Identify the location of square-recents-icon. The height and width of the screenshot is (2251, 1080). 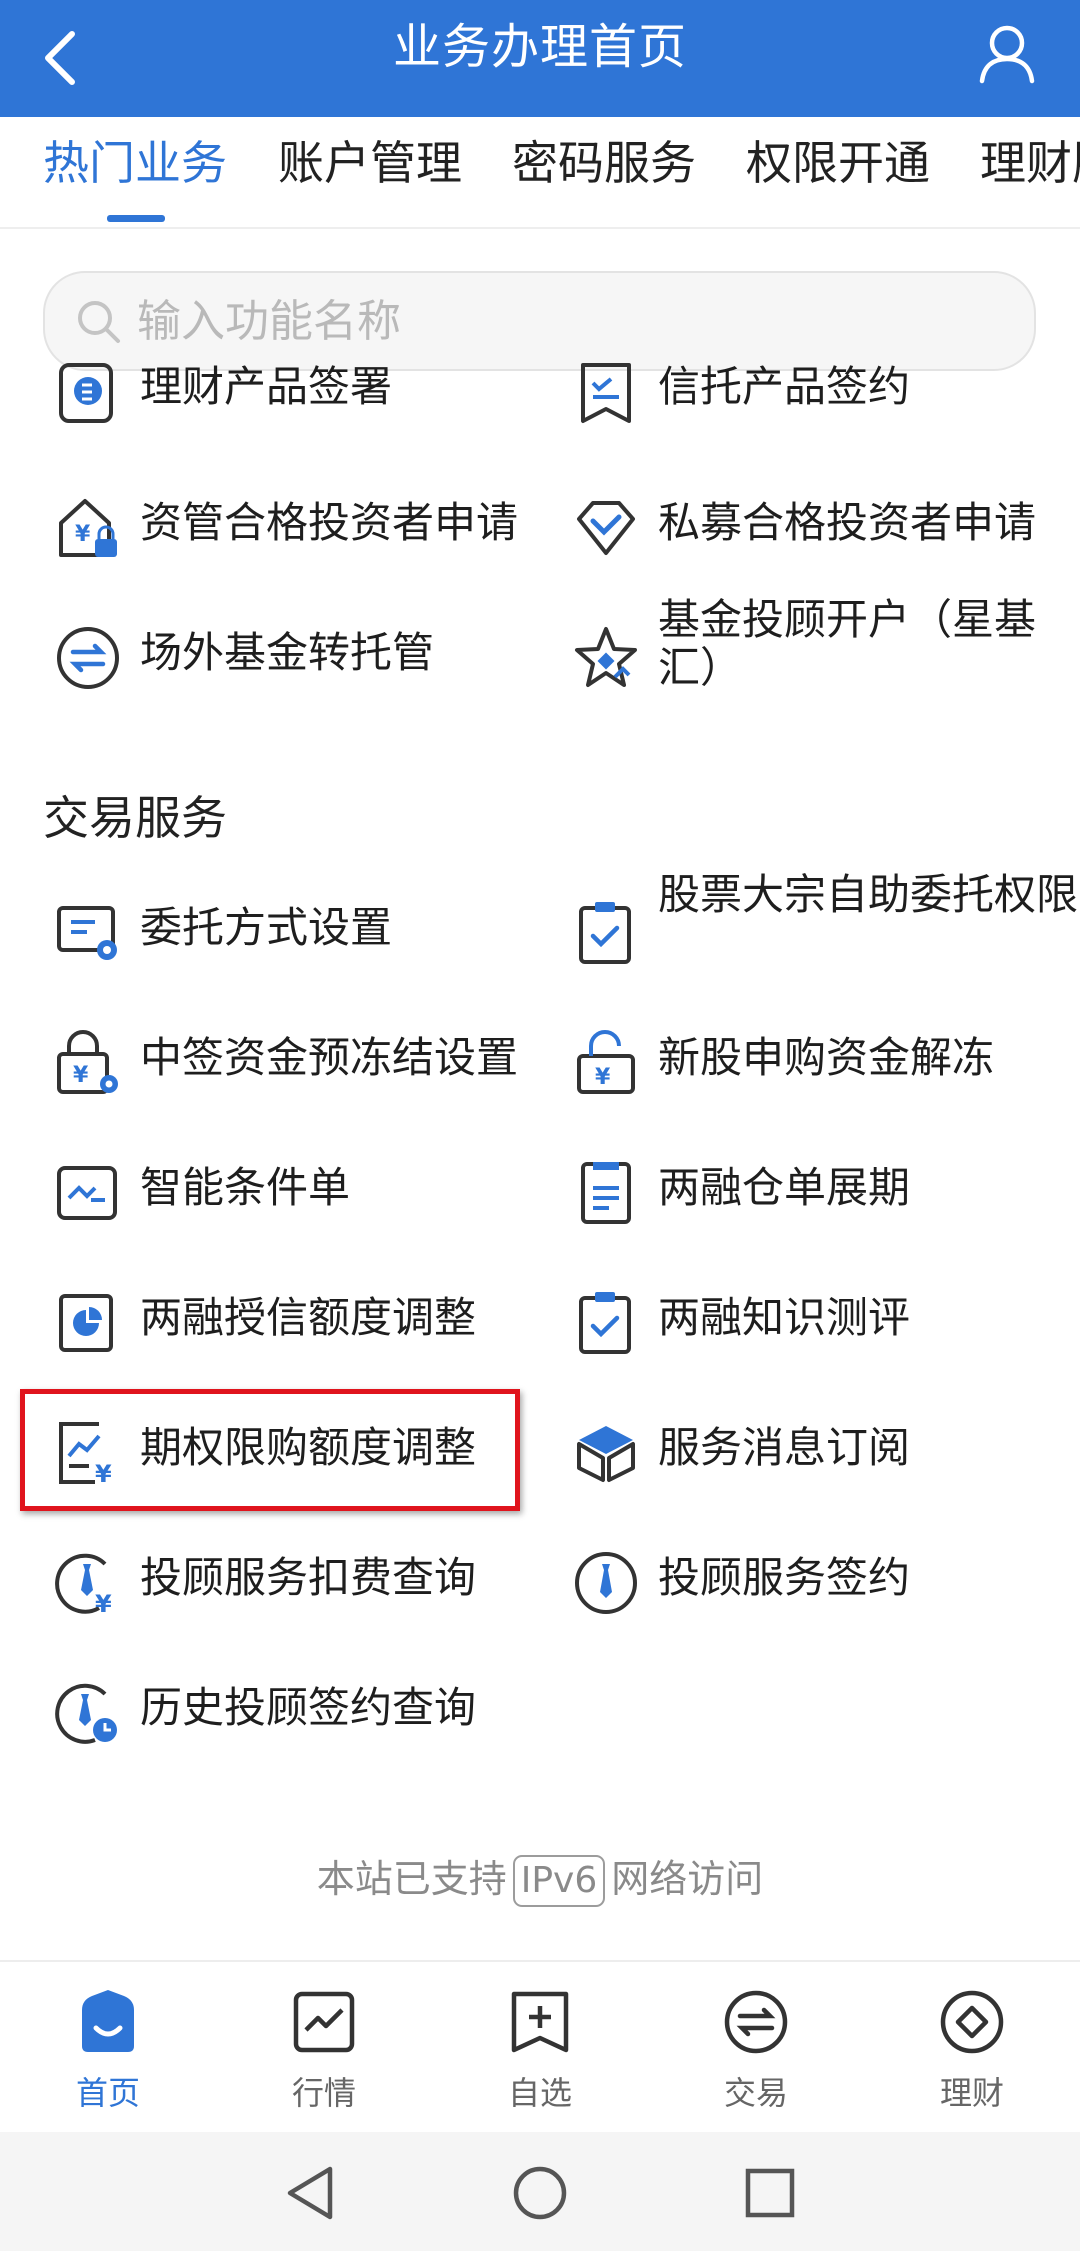
(770, 2193).